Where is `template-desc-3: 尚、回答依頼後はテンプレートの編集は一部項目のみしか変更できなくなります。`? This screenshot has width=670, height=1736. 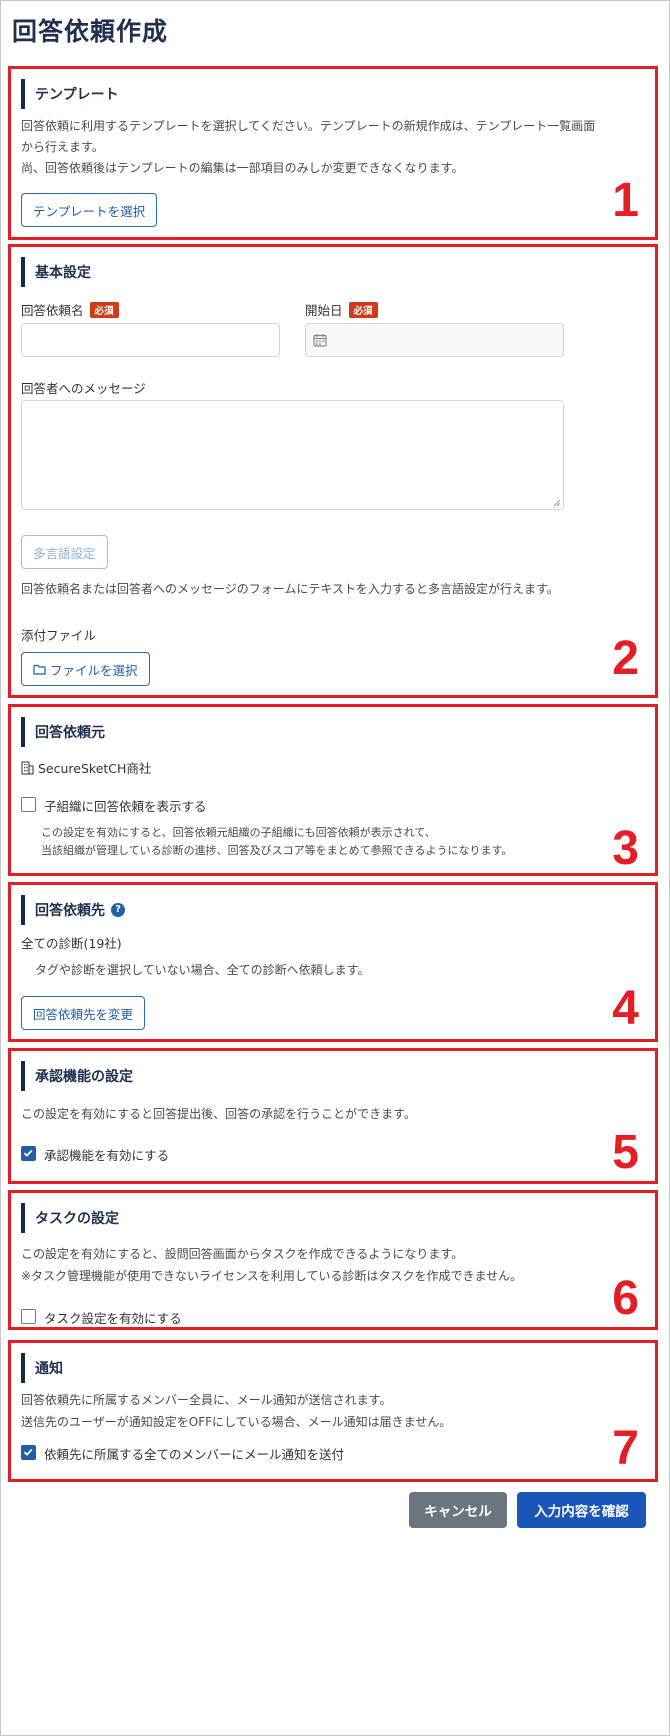 template-desc-3: 尚、回答依頼後はテンプレートの編集は一部項目のみしか変更できなくなります。 is located at coordinates (242, 168).